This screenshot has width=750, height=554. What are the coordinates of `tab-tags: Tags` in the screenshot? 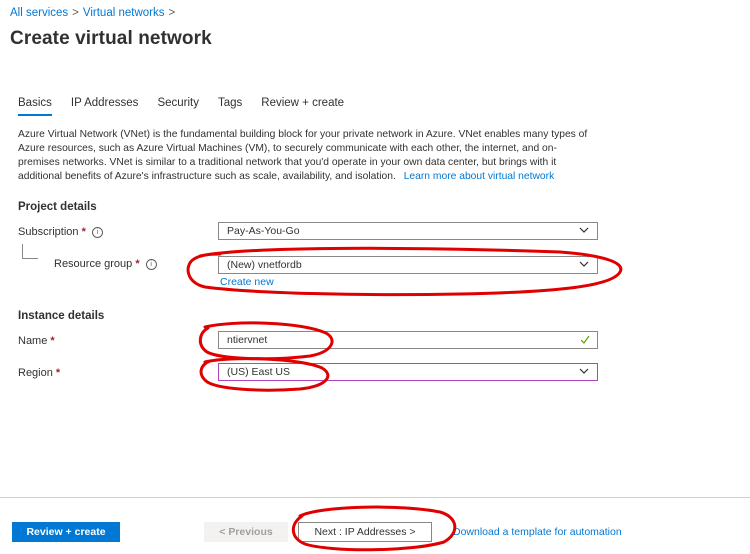 It's located at (230, 106).